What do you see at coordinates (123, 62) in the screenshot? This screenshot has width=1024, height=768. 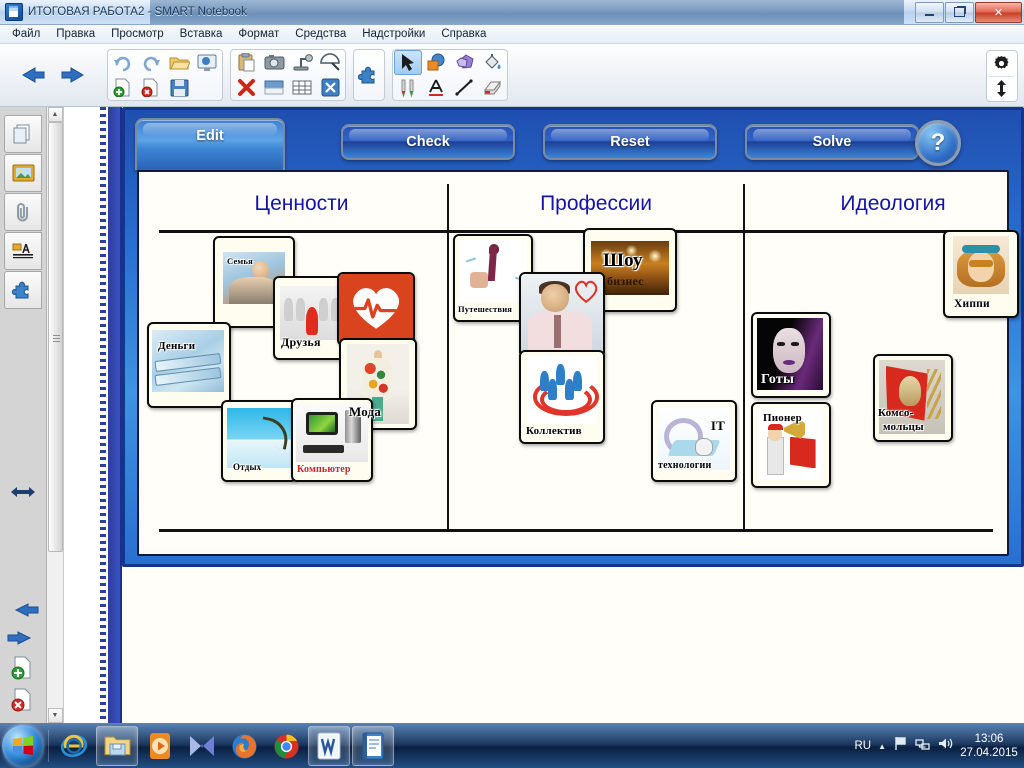 I see `undo-icon` at bounding box center [123, 62].